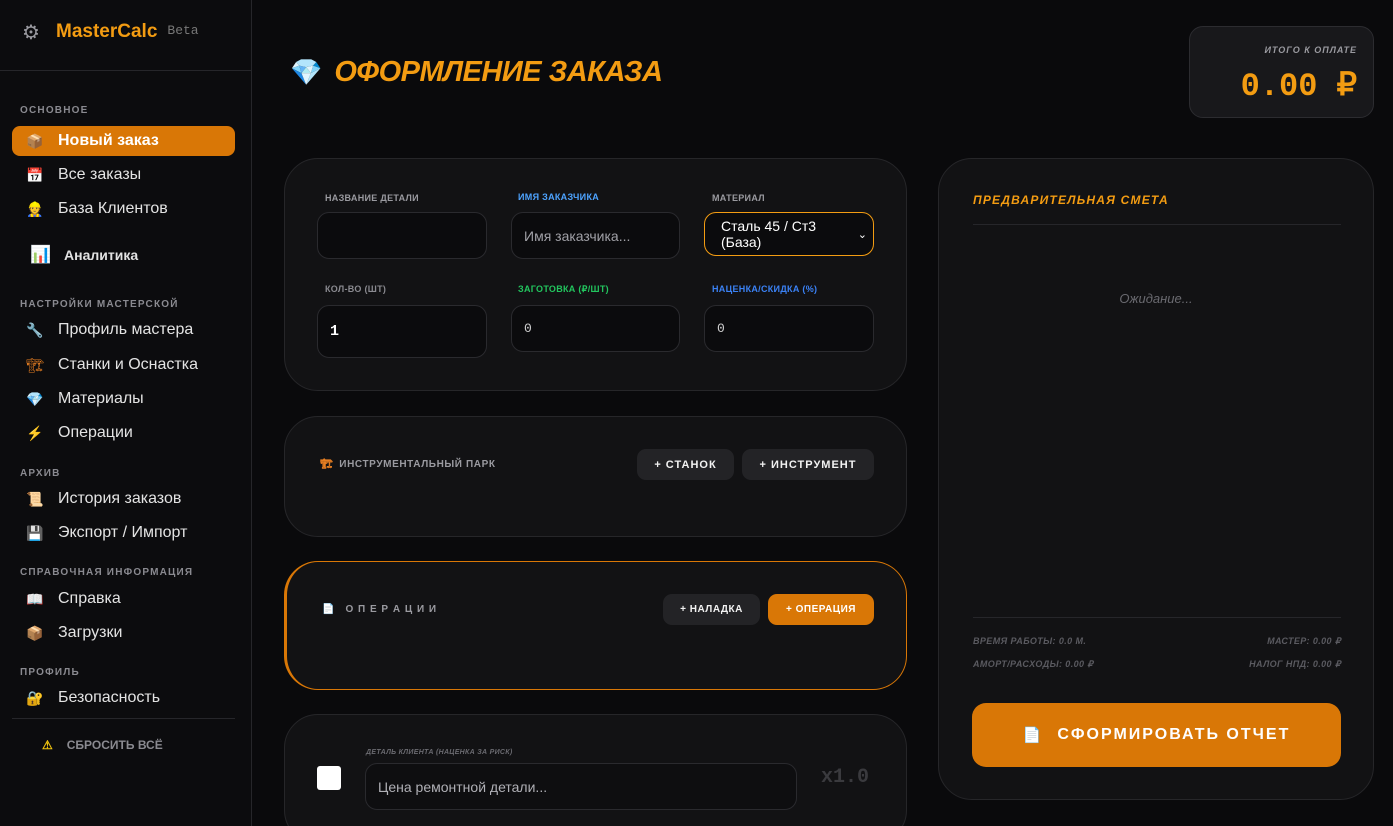  I want to click on markup-input: 0, so click(789, 328).